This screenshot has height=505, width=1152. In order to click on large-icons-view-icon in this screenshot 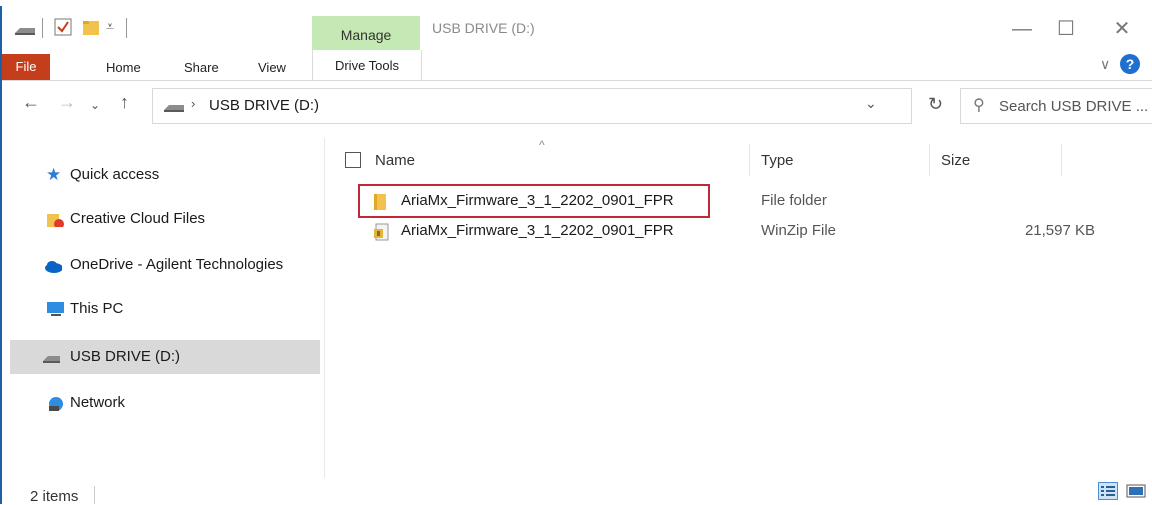, I will do `click(1136, 491)`.